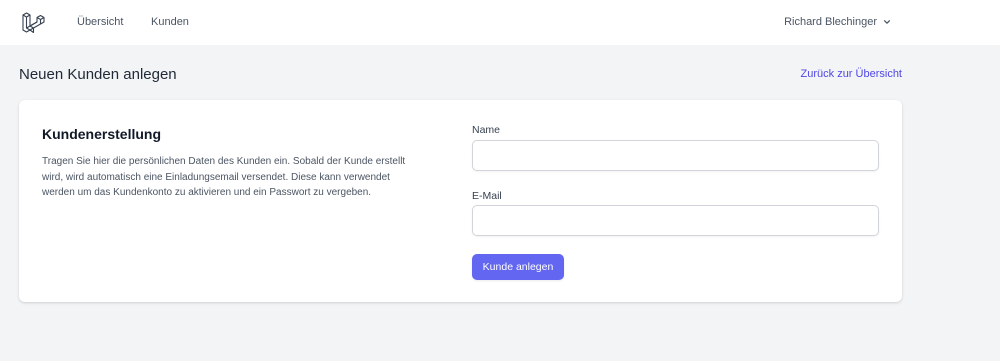 This screenshot has width=1000, height=361. I want to click on section-title: Kundenerstellung, so click(102, 134).